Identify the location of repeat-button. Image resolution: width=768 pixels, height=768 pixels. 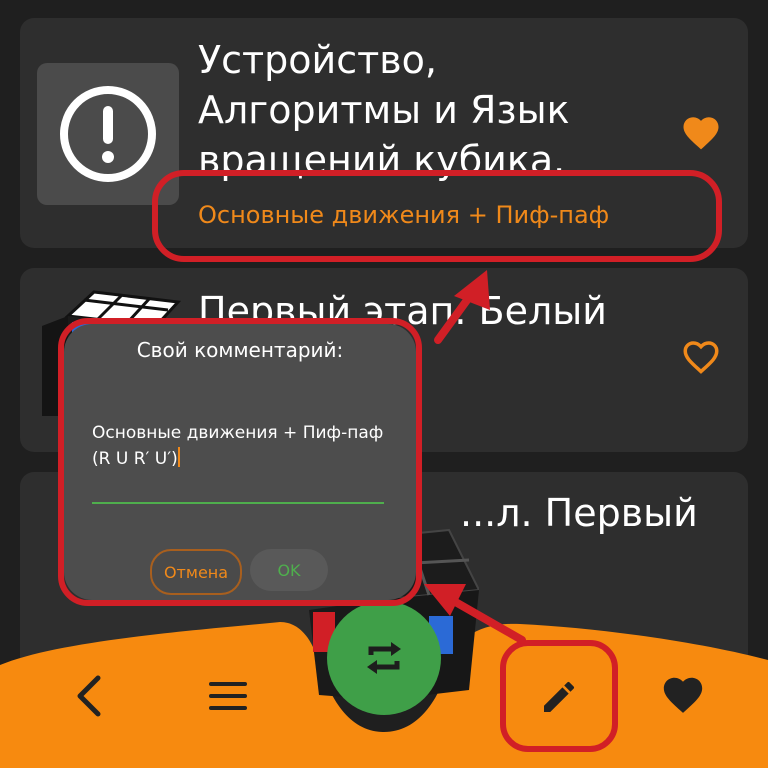
(384, 658).